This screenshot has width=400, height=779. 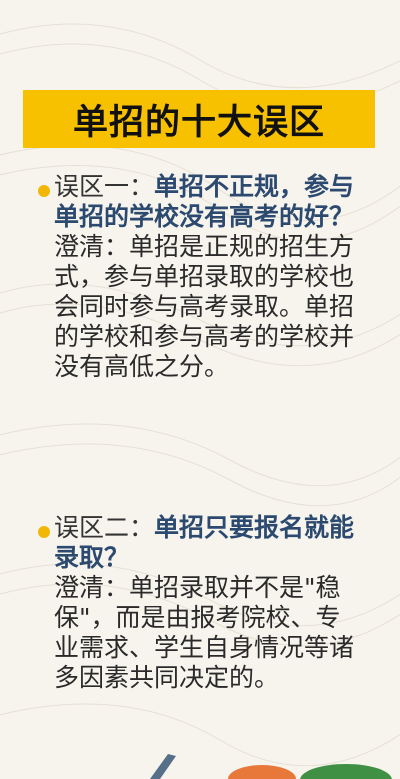 What do you see at coordinates (206, 202) in the screenshot?
I see `question-line: 误区一：单招不正规，参与单招的学校没有高考的好？` at bounding box center [206, 202].